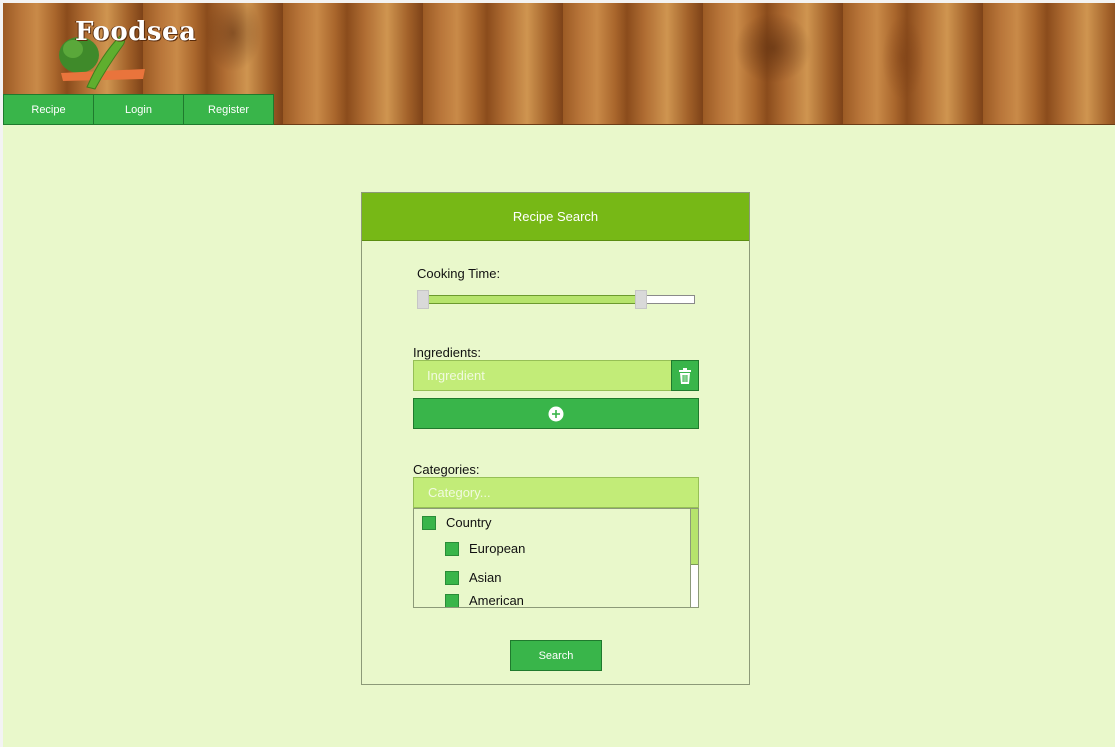 The image size is (1115, 747). I want to click on logo-text: Foodsea, so click(136, 32).